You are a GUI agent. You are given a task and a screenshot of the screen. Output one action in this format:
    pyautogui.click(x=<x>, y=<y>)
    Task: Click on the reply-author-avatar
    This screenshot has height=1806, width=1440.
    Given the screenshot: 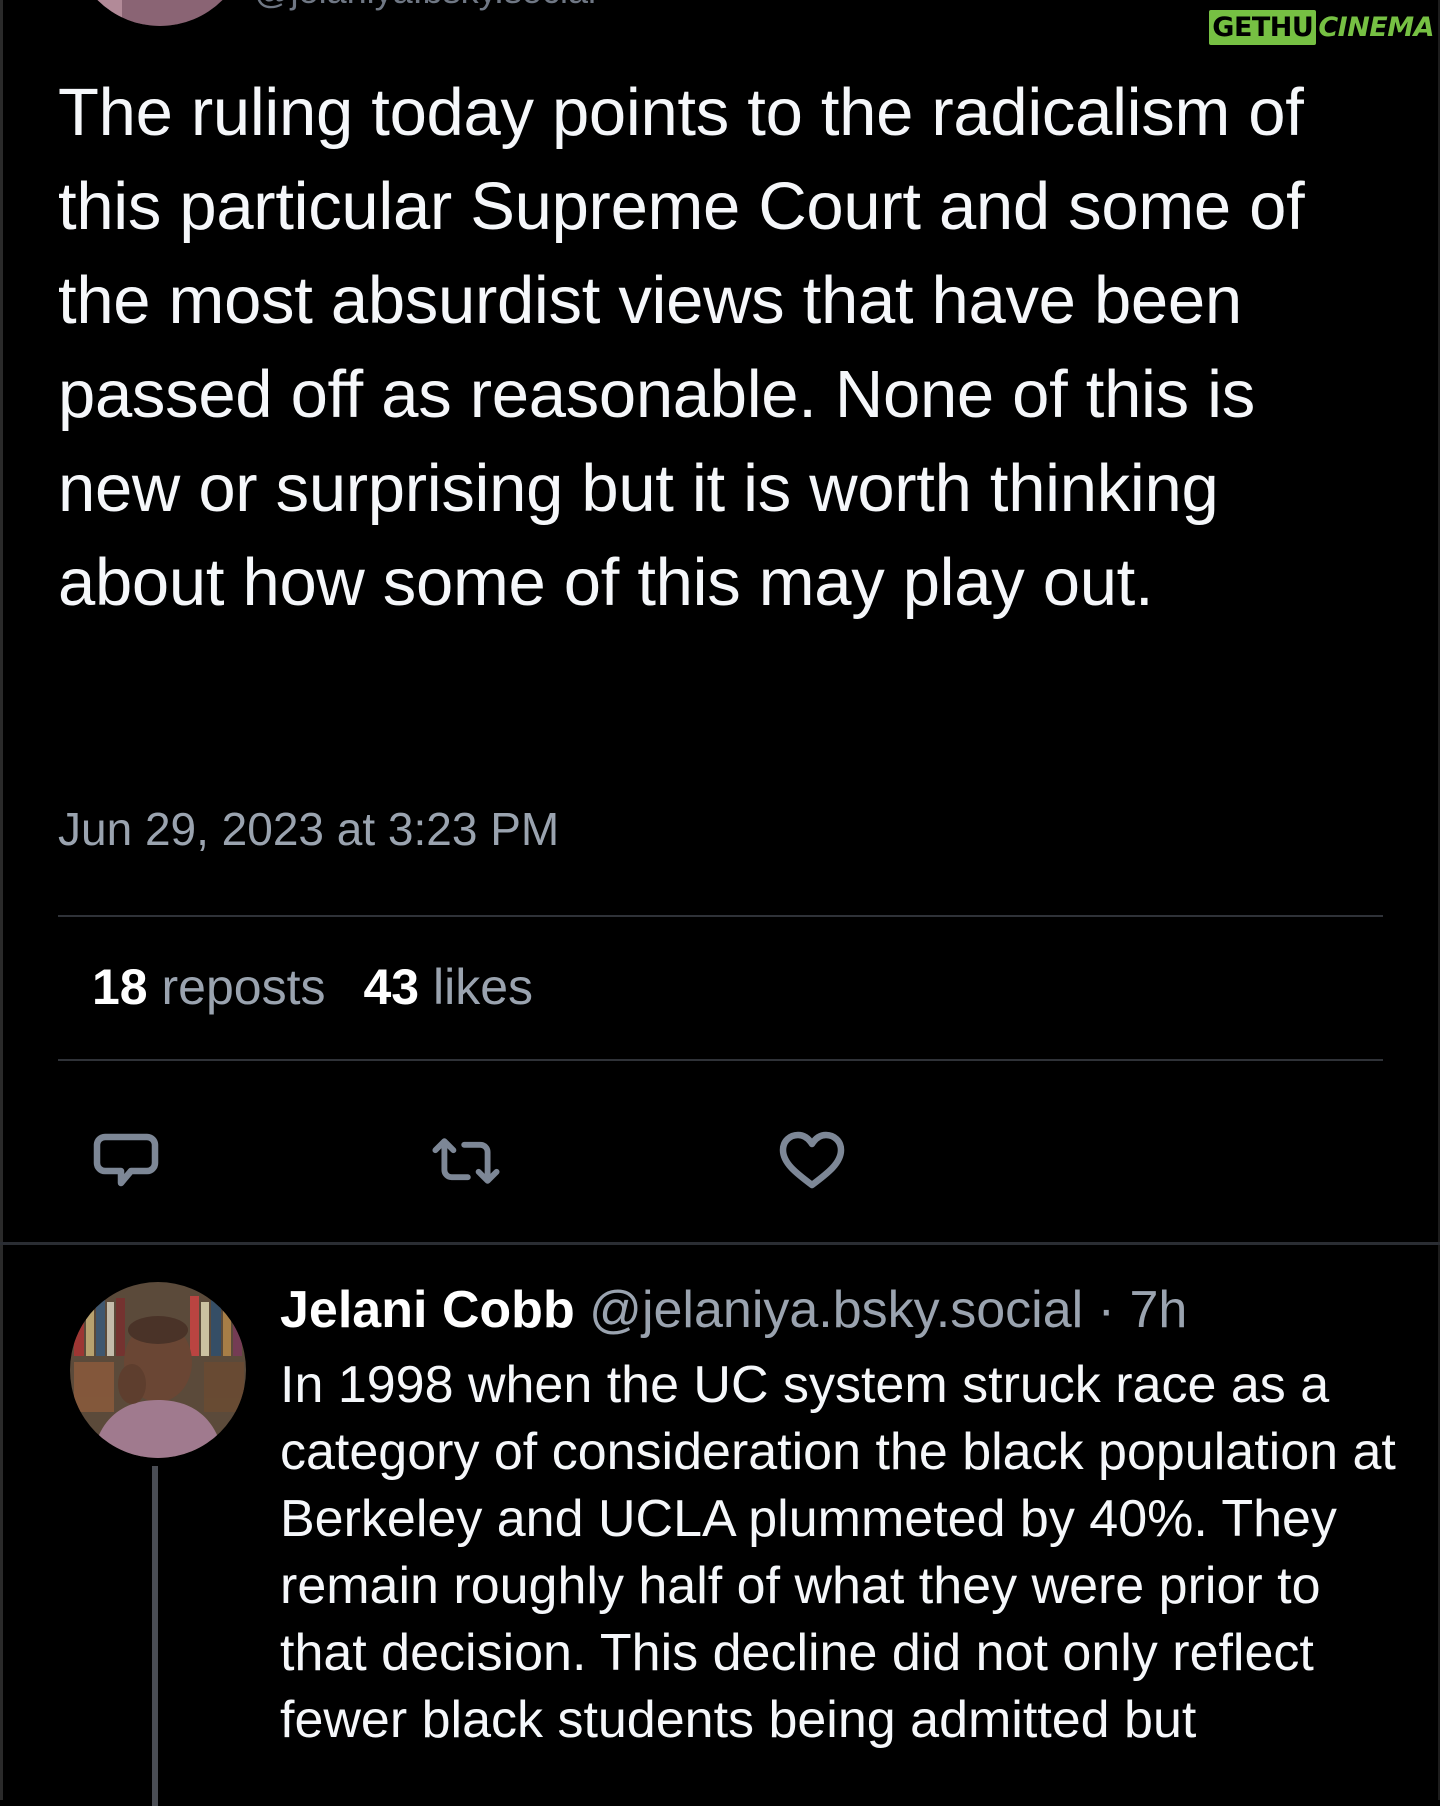 What is the action you would take?
    pyautogui.click(x=158, y=1370)
    